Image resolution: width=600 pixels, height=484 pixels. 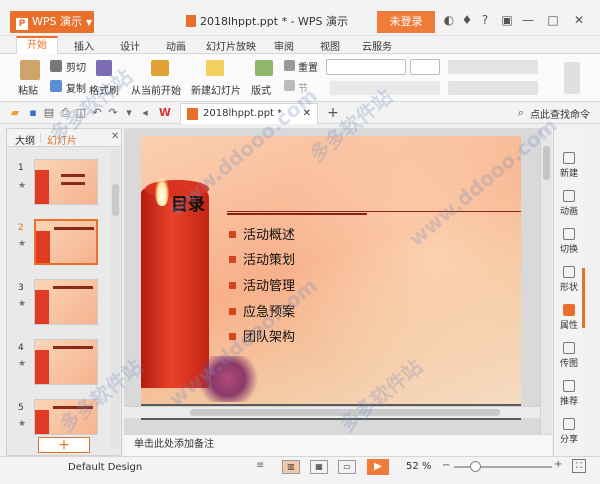 What do you see at coordinates (569, 317) in the screenshot?
I see `sidebar-properties: 属性` at bounding box center [569, 317].